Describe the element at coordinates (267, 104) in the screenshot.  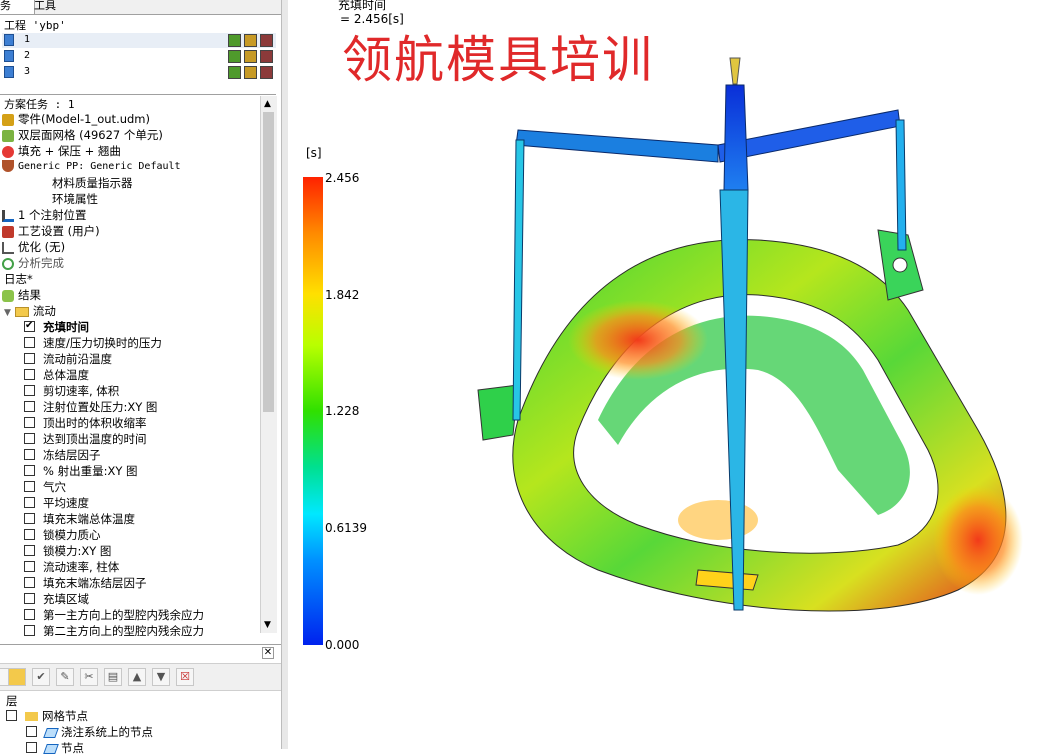
I see `scroll-up-icon: ▲` at that location.